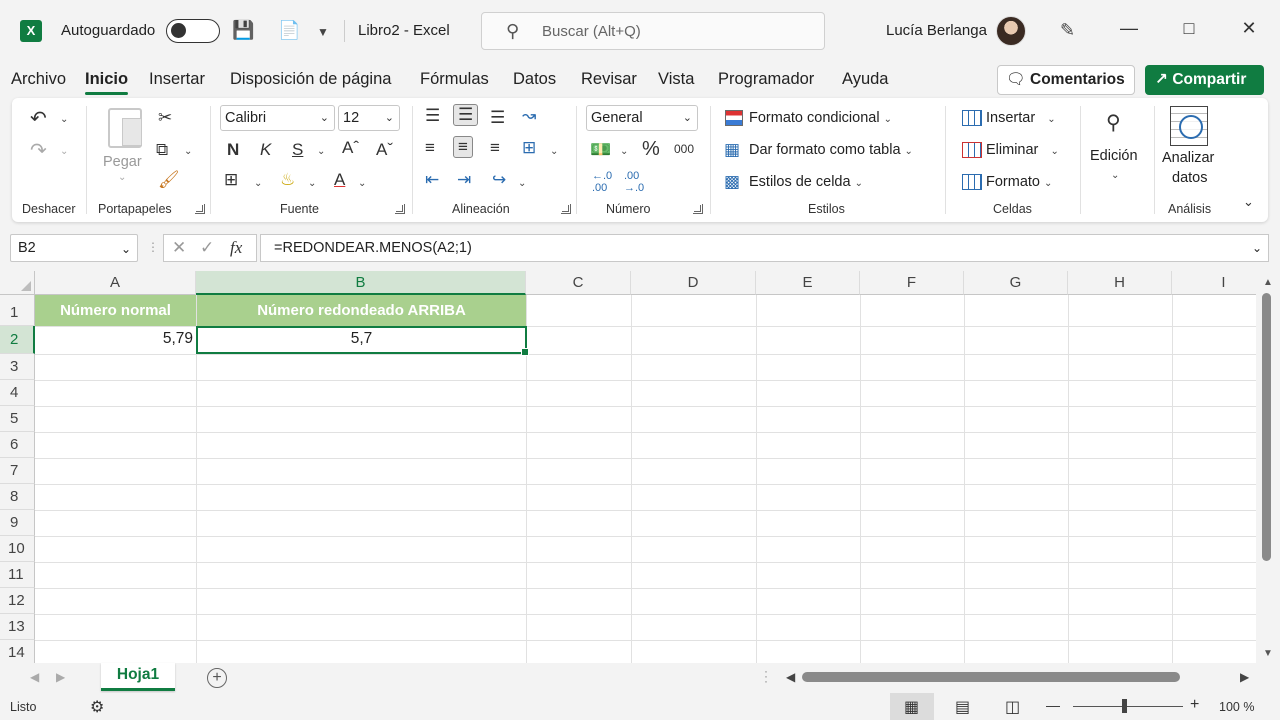  What do you see at coordinates (17, 523) in the screenshot?
I see `row-header-9: 9` at bounding box center [17, 523].